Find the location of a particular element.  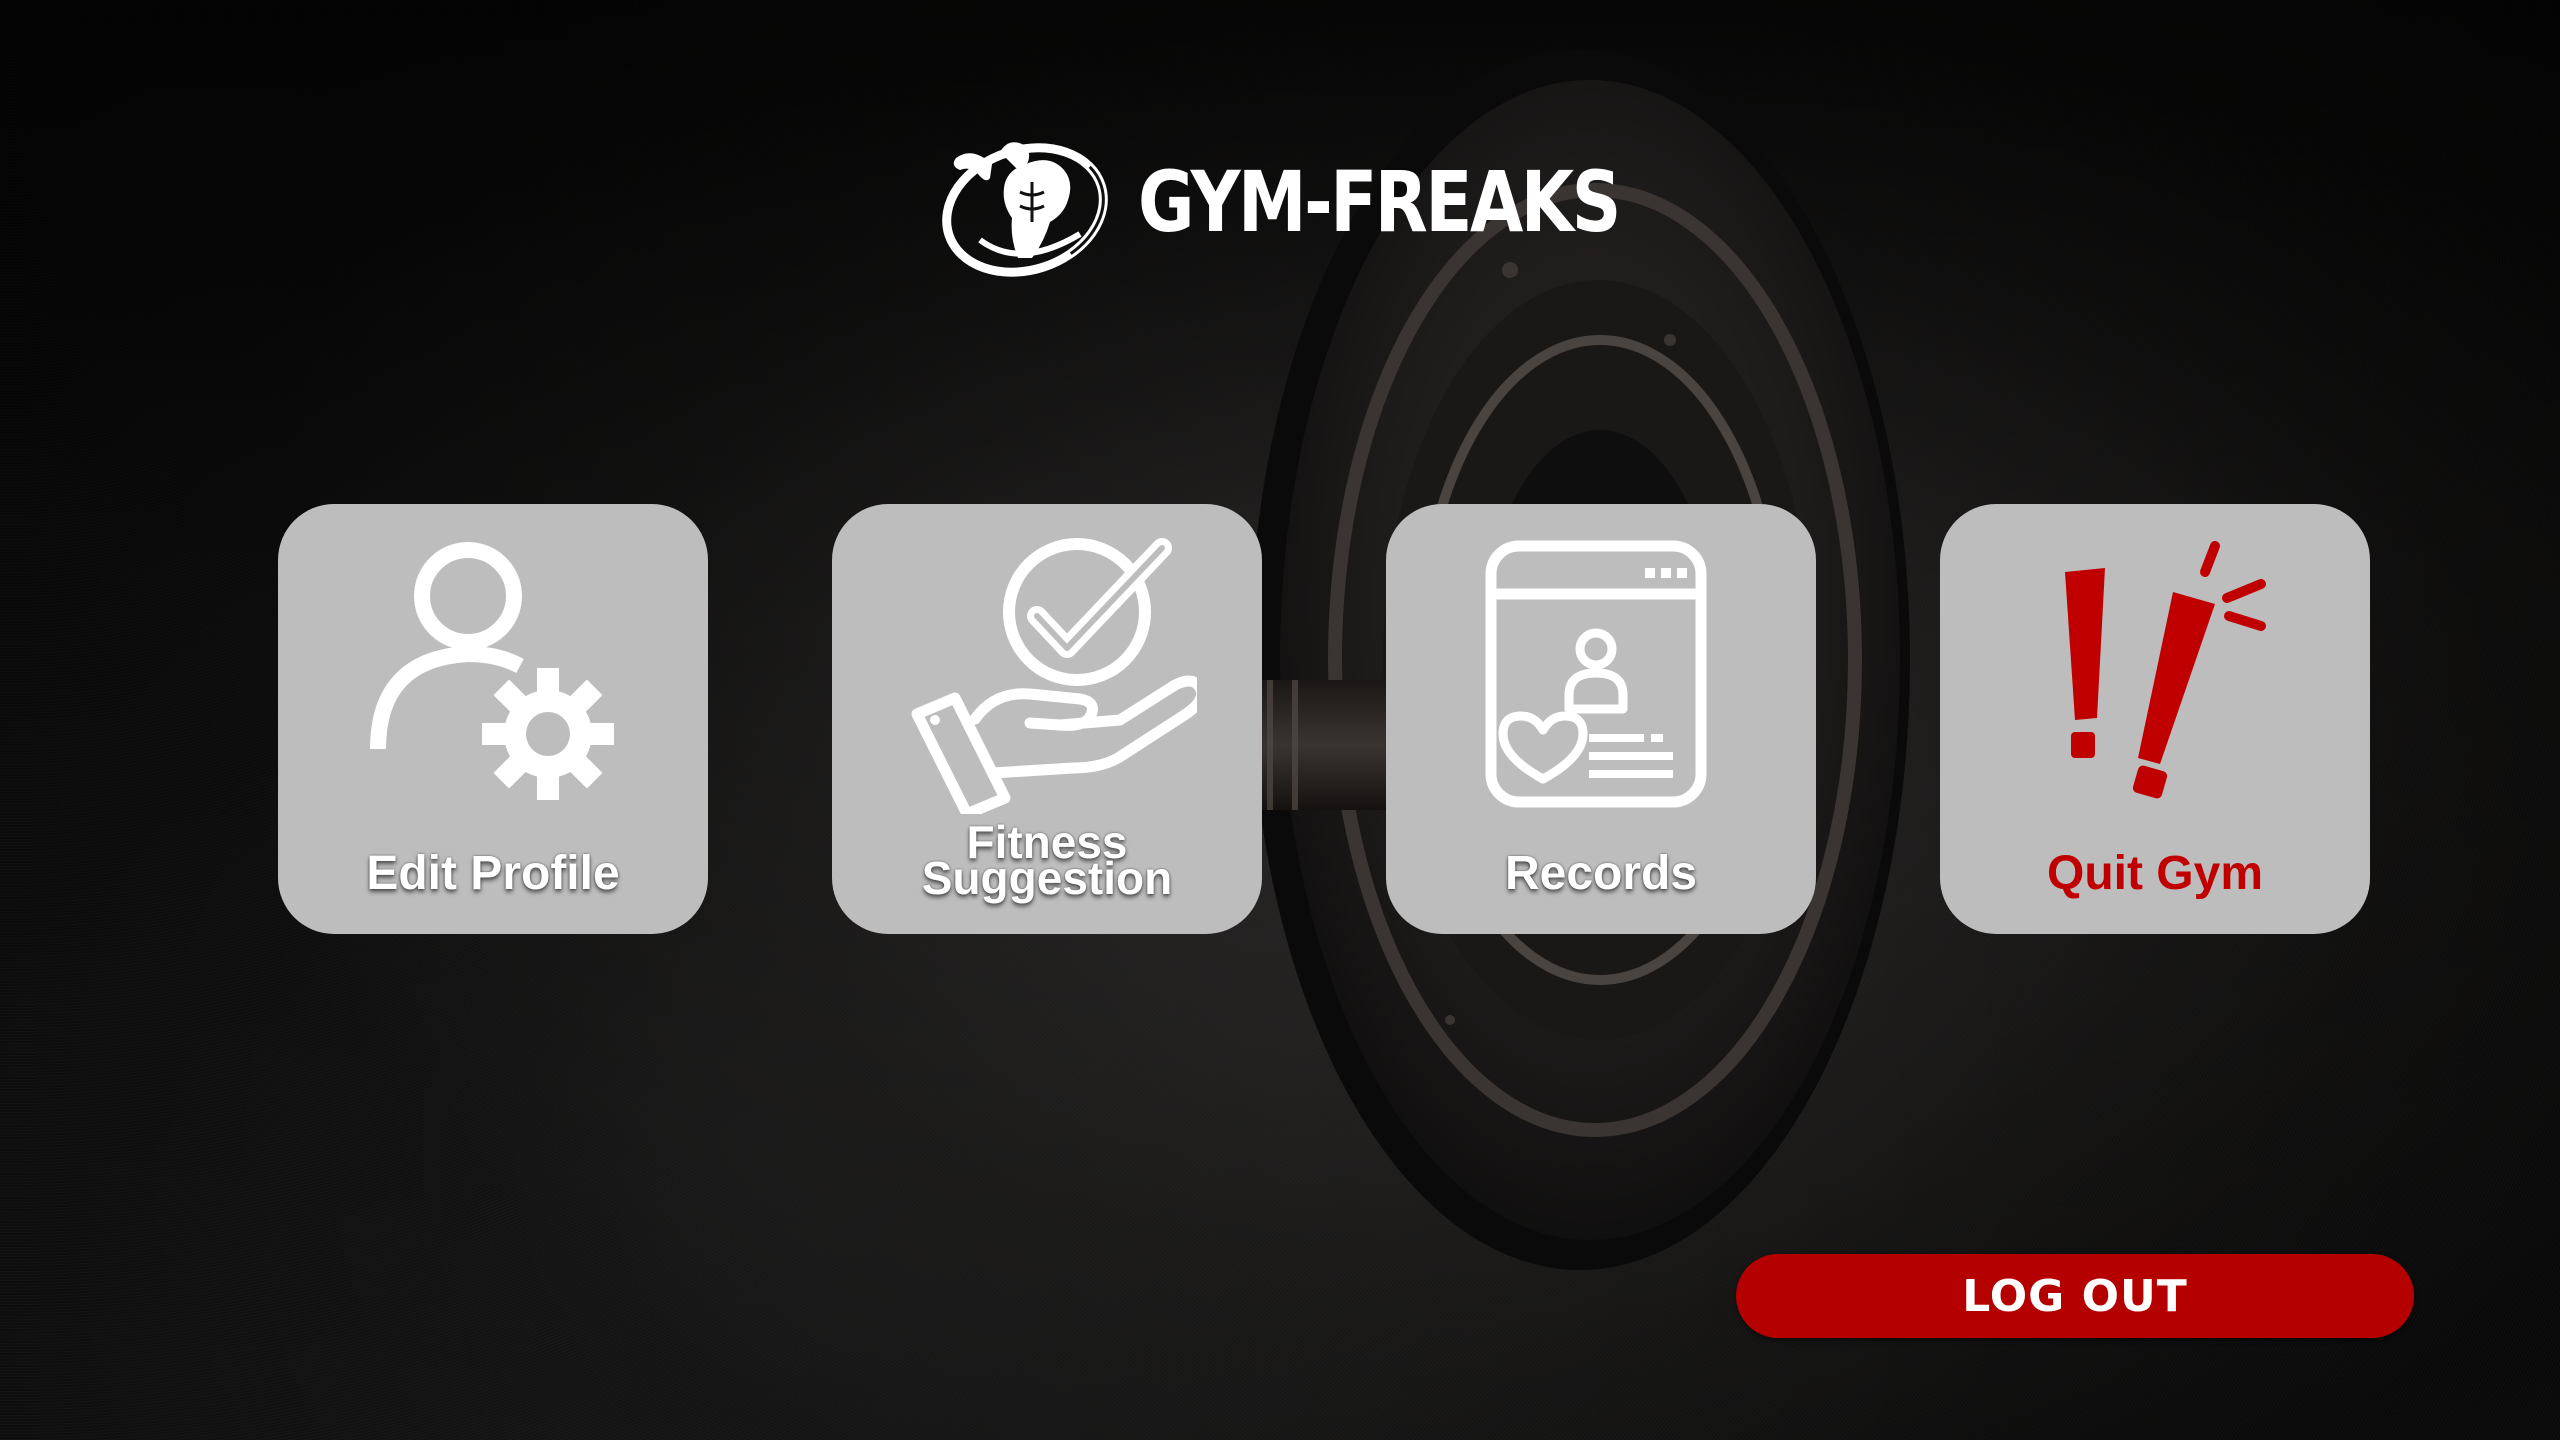

edit-profile-label: Edit Profile is located at coordinates (493, 873).